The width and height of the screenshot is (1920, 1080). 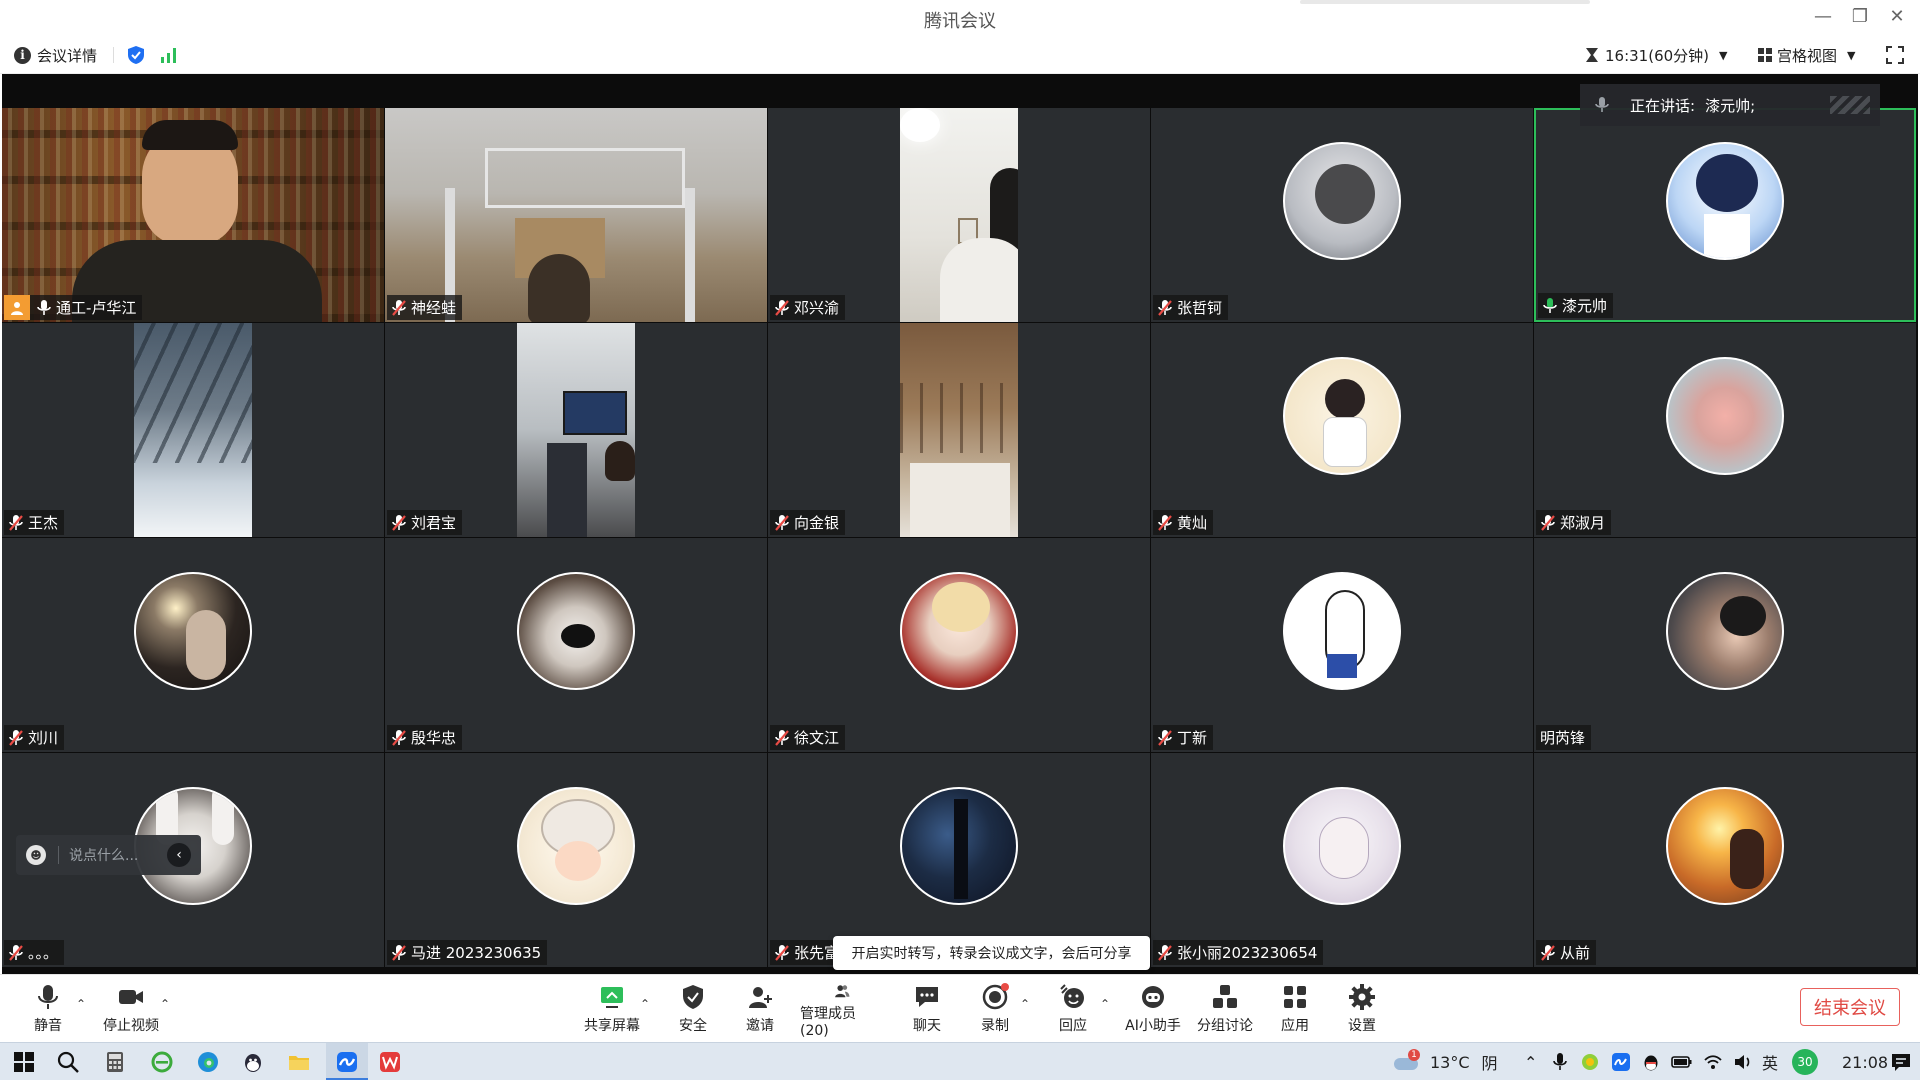 What do you see at coordinates (693, 1011) in the screenshot?
I see `security-button: 安全` at bounding box center [693, 1011].